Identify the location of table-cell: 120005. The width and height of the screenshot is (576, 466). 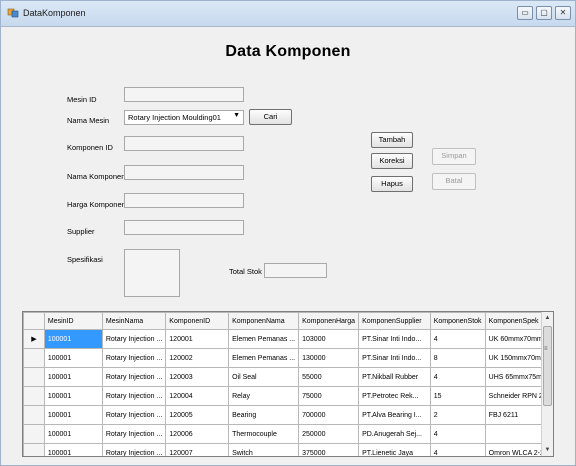
(197, 415).